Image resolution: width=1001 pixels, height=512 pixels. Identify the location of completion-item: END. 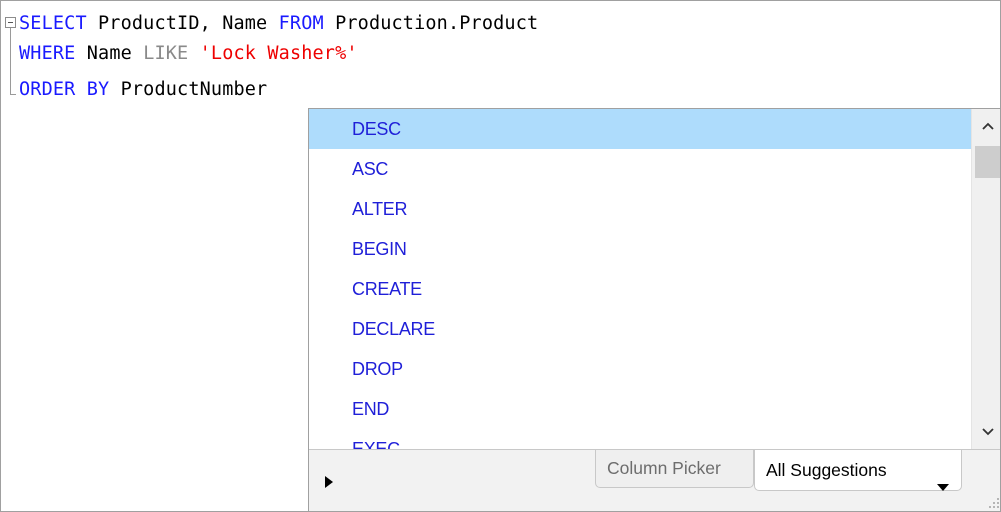
(640, 409).